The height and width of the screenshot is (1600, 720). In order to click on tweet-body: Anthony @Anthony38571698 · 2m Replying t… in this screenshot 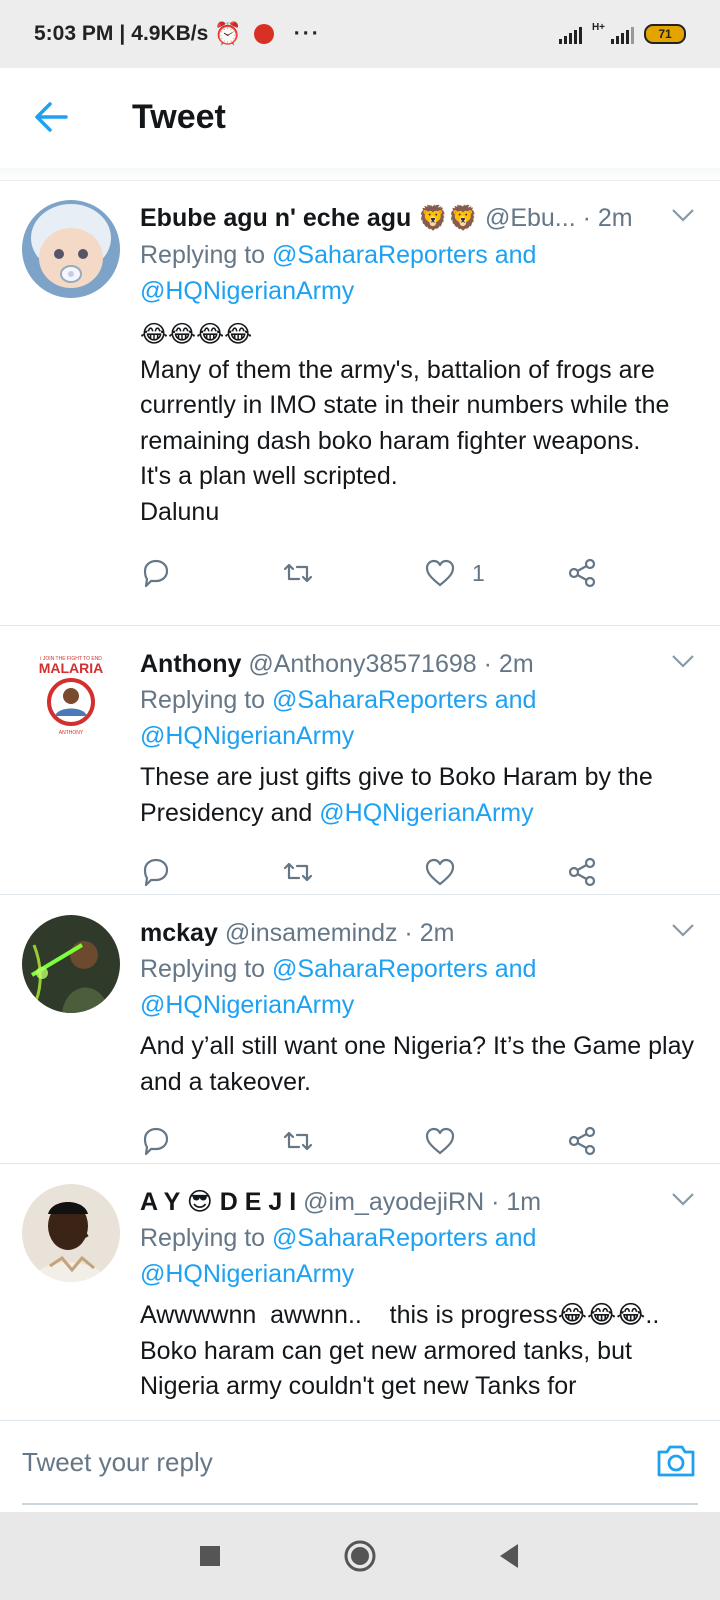, I will do `click(430, 769)`.